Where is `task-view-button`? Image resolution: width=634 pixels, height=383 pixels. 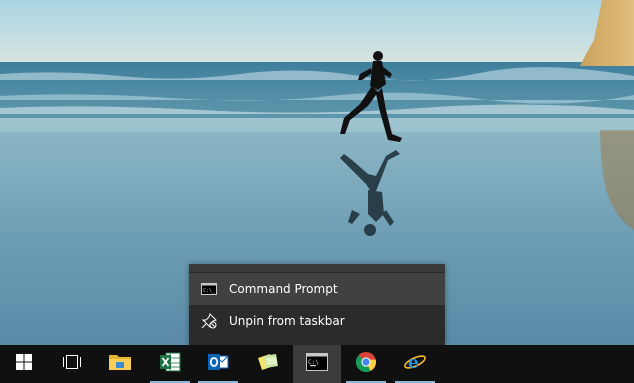 task-view-button is located at coordinates (72, 364).